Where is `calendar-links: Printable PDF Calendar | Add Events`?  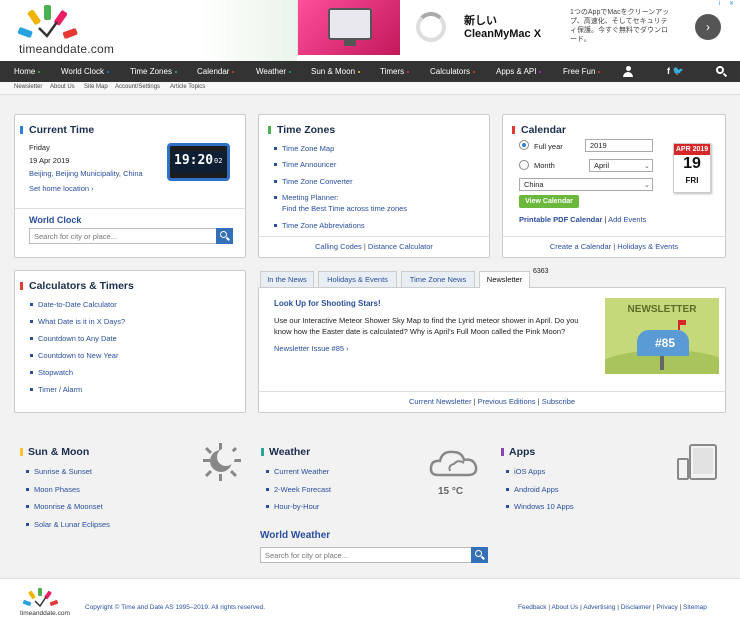 calendar-links: Printable PDF Calendar | Add Events is located at coordinates (583, 219).